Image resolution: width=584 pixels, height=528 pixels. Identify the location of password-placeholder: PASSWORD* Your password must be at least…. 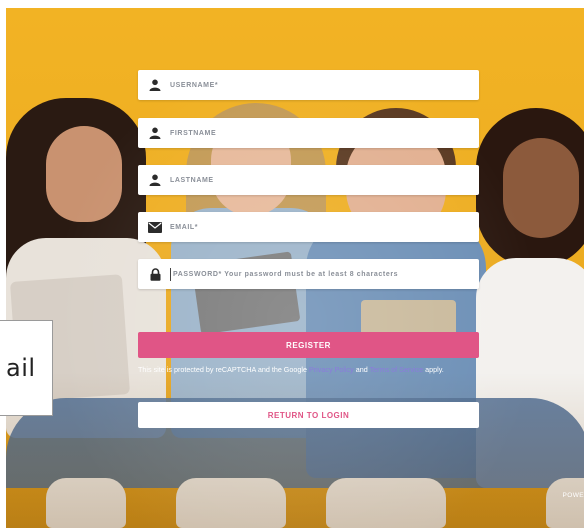
(286, 274).